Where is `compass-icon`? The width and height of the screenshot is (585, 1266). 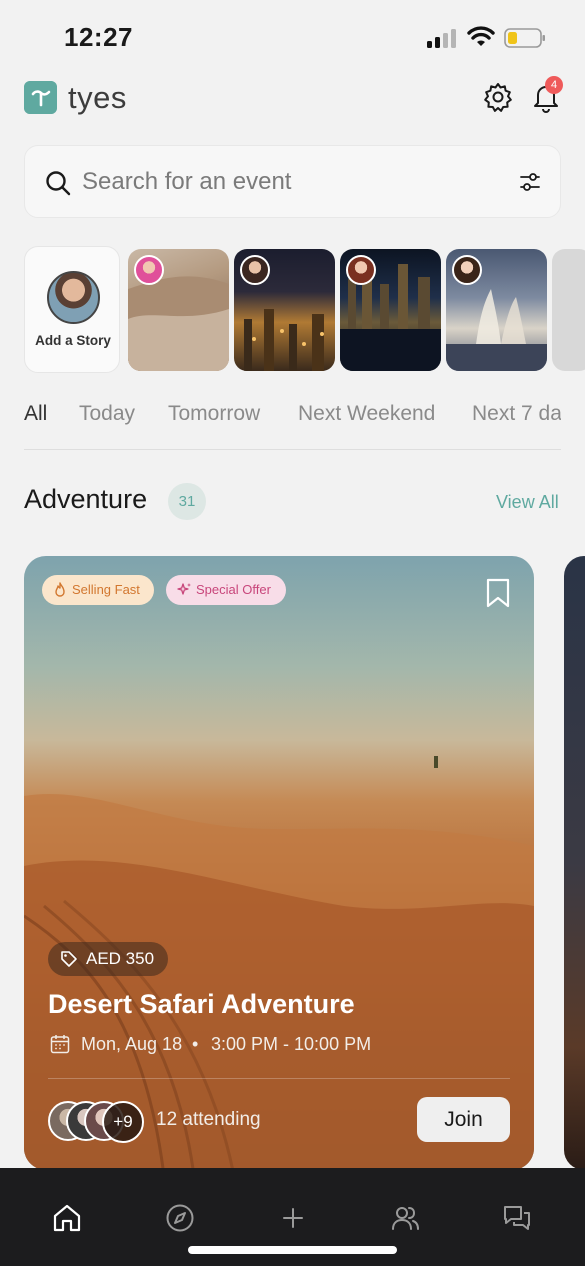
compass-icon is located at coordinates (180, 1218).